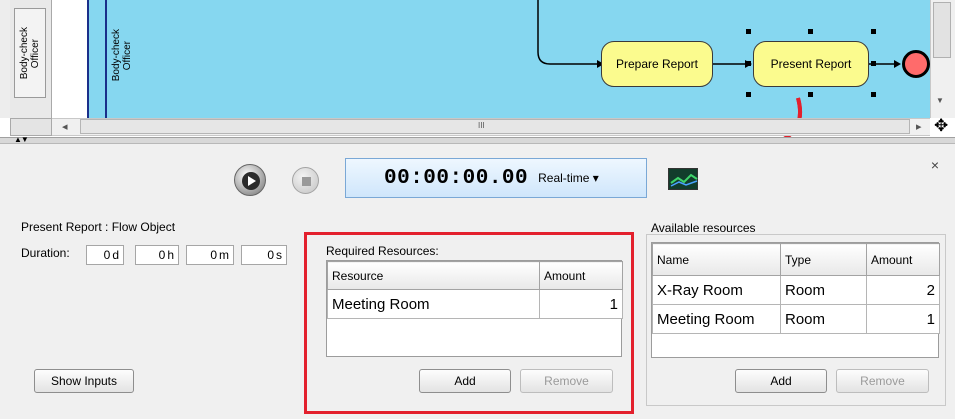  I want to click on scroll-left-icon: ◂, so click(65, 126).